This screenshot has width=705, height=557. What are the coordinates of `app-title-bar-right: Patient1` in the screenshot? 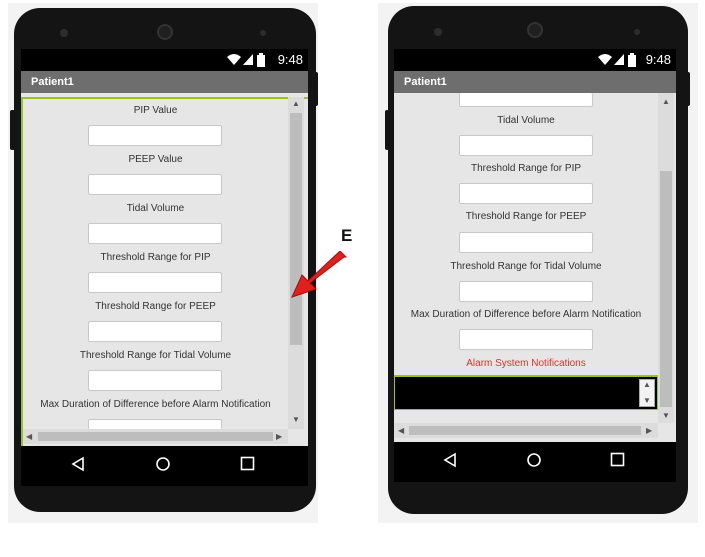 It's located at (535, 82).